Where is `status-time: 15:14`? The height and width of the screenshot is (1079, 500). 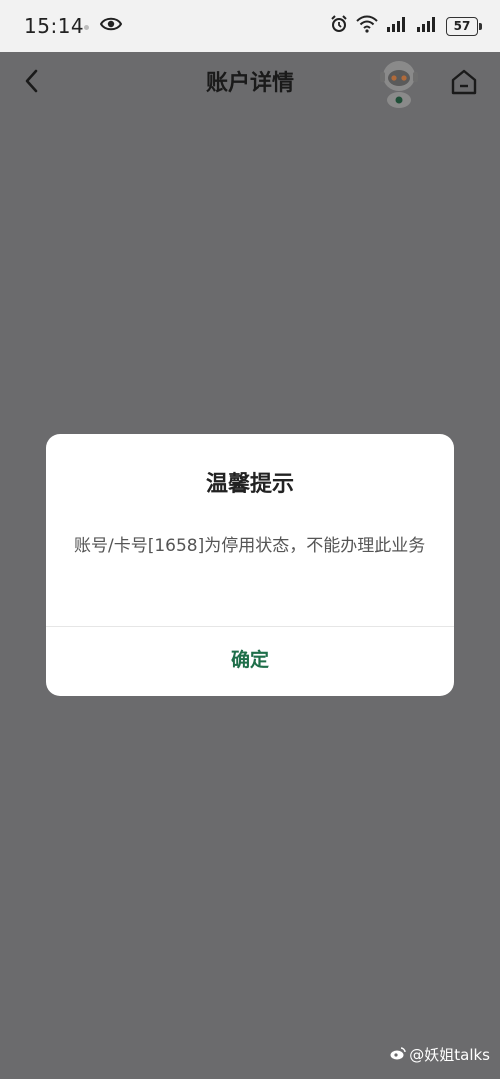 status-time: 15:14 is located at coordinates (54, 26).